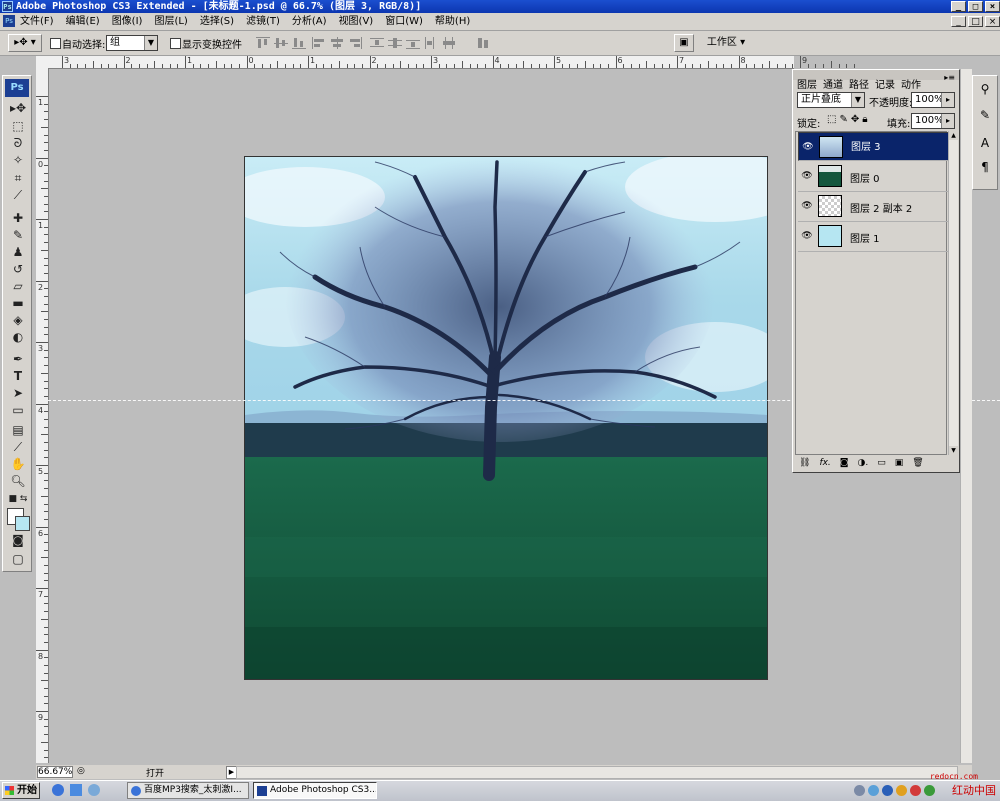  I want to click on scroll-up-icon: ▲, so click(953, 135).